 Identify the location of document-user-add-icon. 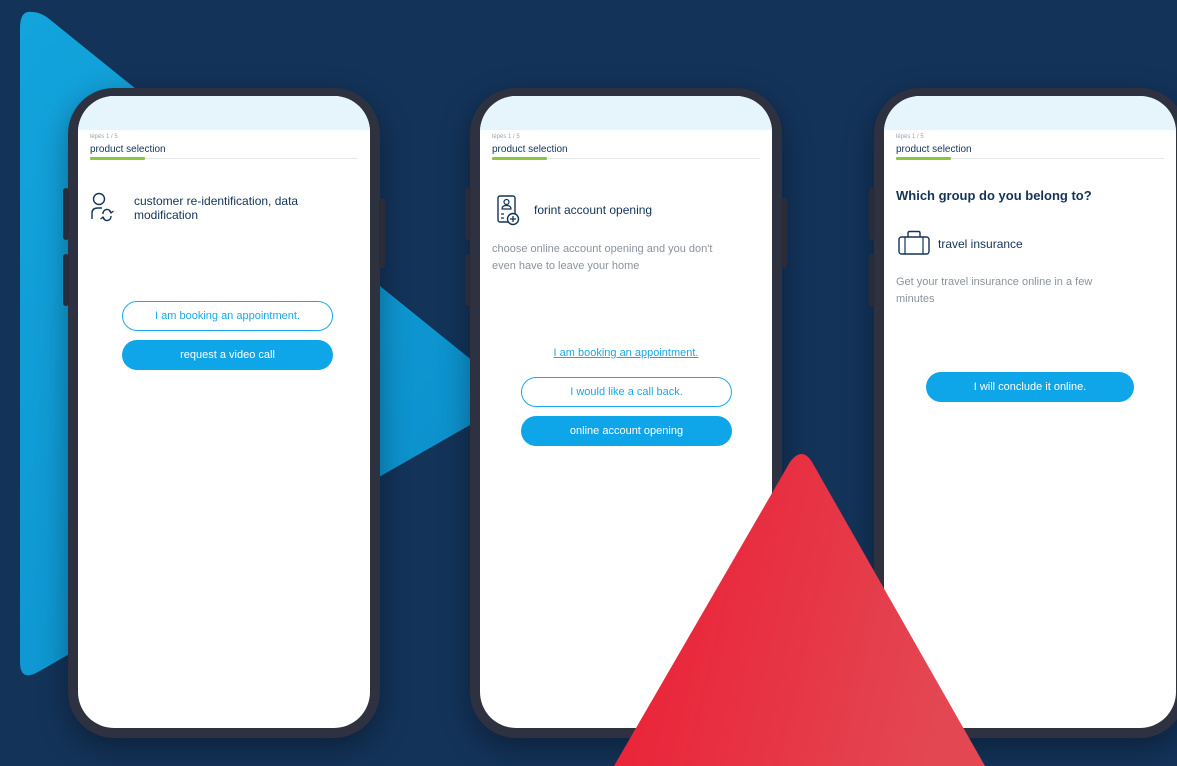
(508, 210).